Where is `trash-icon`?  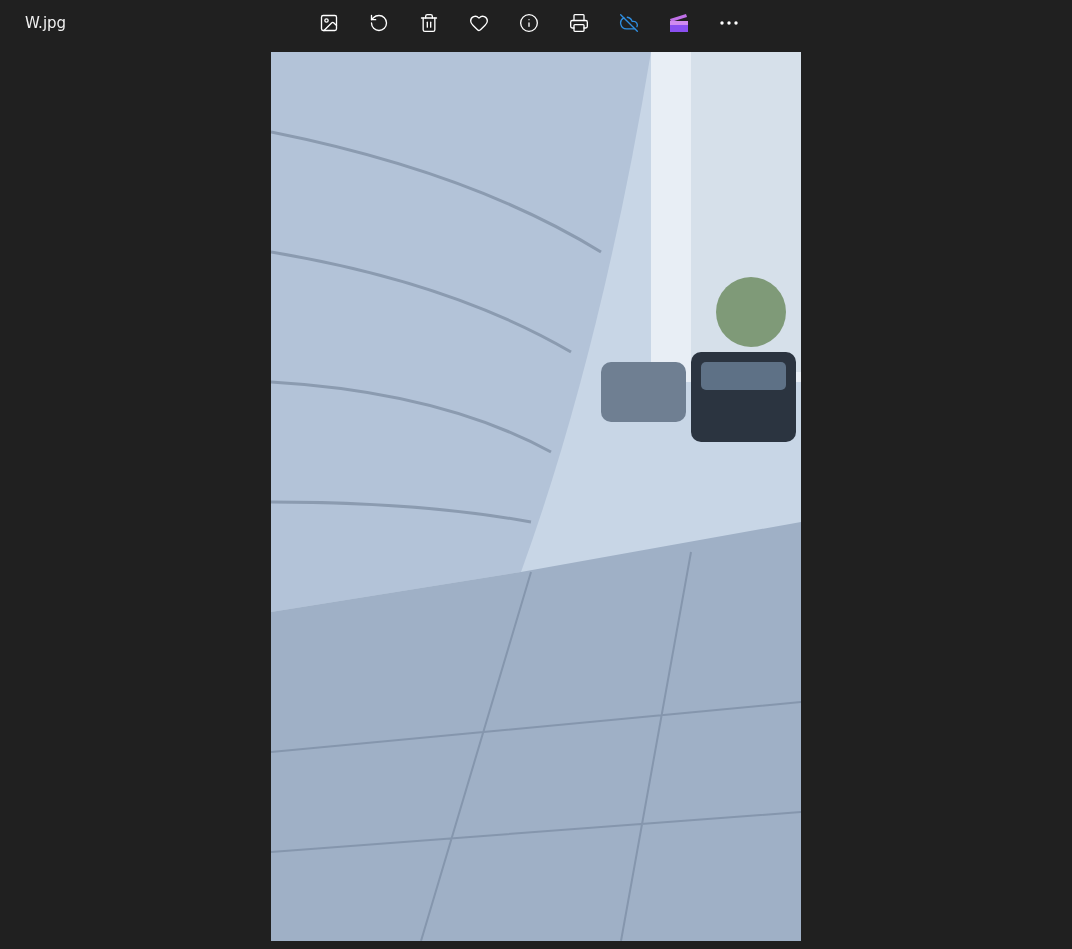
trash-icon is located at coordinates (428, 22).